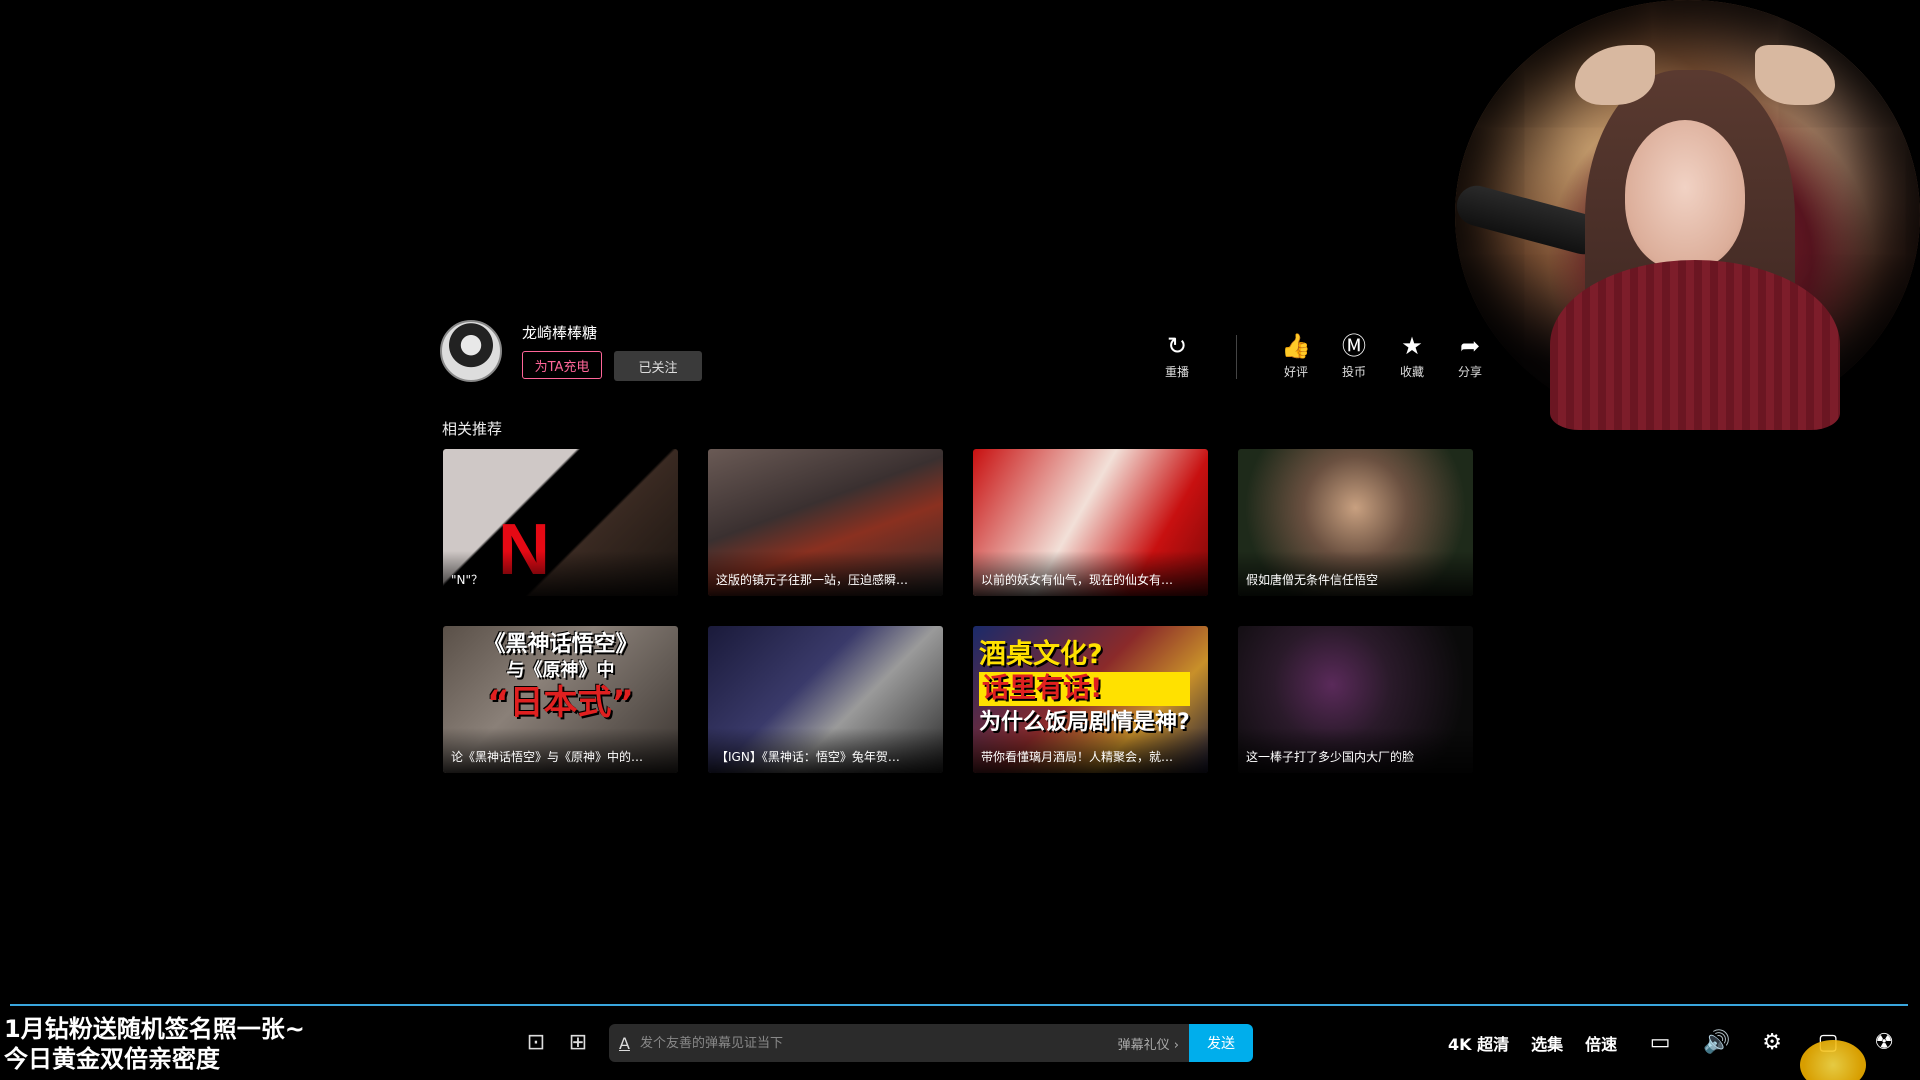 This screenshot has height=1080, width=1920. Describe the element at coordinates (1470, 346) in the screenshot. I see `share-icon: ➦` at that location.